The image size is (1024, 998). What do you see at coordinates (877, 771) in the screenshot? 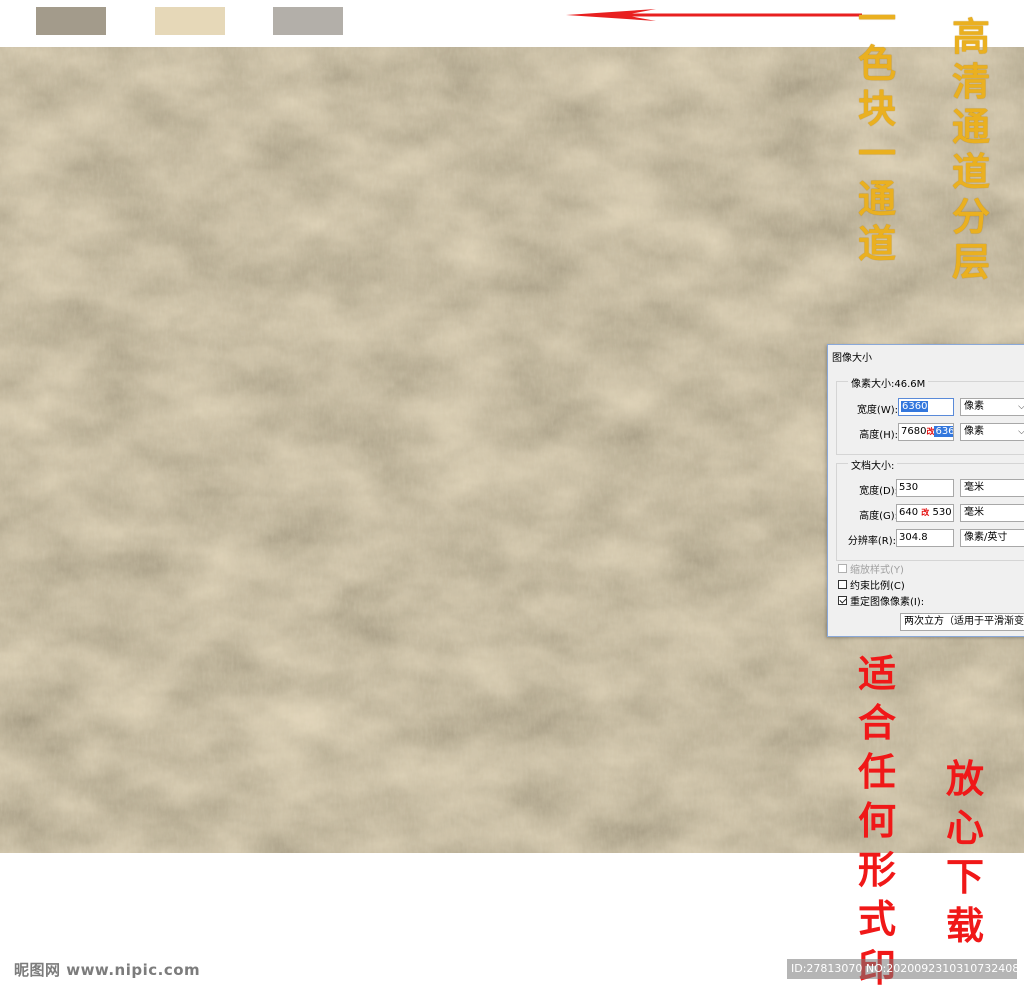
I see `char: 任` at bounding box center [877, 771].